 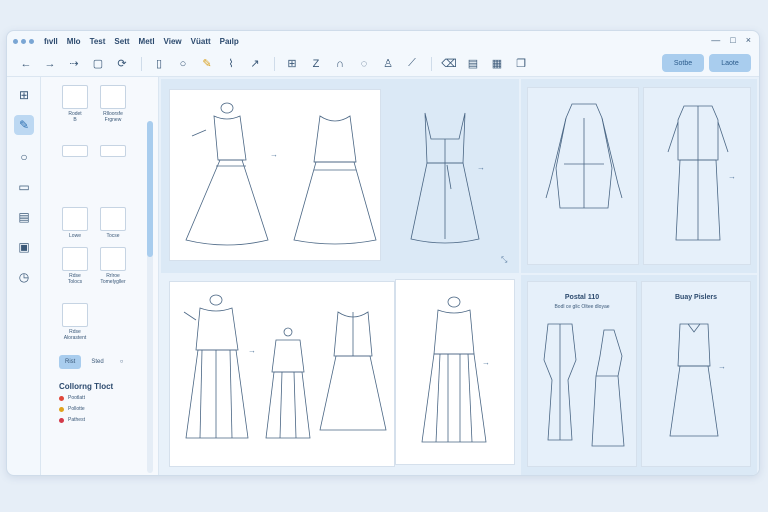 What do you see at coordinates (24, 247) in the screenshot?
I see `panel-icon: ▣` at bounding box center [24, 247].